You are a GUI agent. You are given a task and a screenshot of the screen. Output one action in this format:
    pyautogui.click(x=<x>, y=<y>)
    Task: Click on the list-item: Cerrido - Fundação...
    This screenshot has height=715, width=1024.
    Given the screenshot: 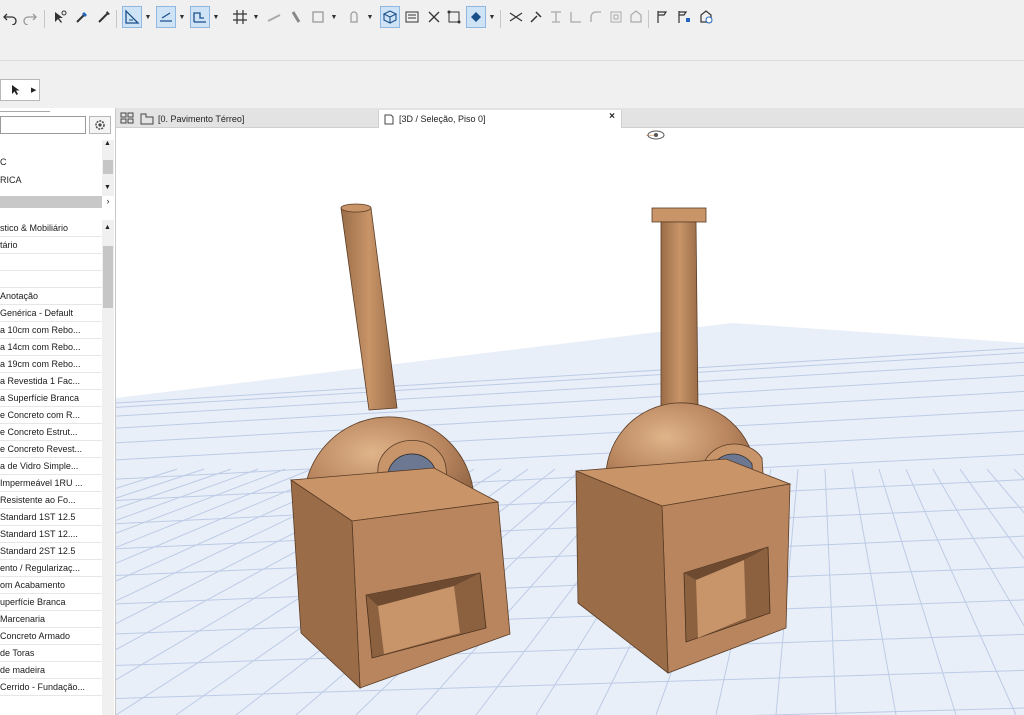 What is the action you would take?
    pyautogui.click(x=51, y=687)
    